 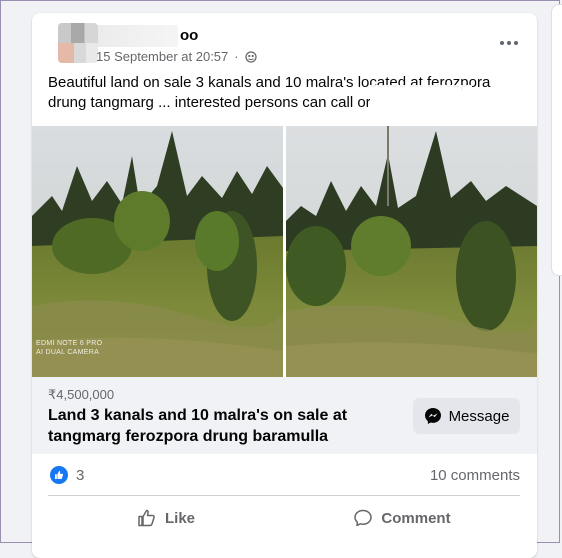 I want to click on camera-watermark: EDMI NOTE 6 PRO AI DUAL CAMERA, so click(x=69, y=348).